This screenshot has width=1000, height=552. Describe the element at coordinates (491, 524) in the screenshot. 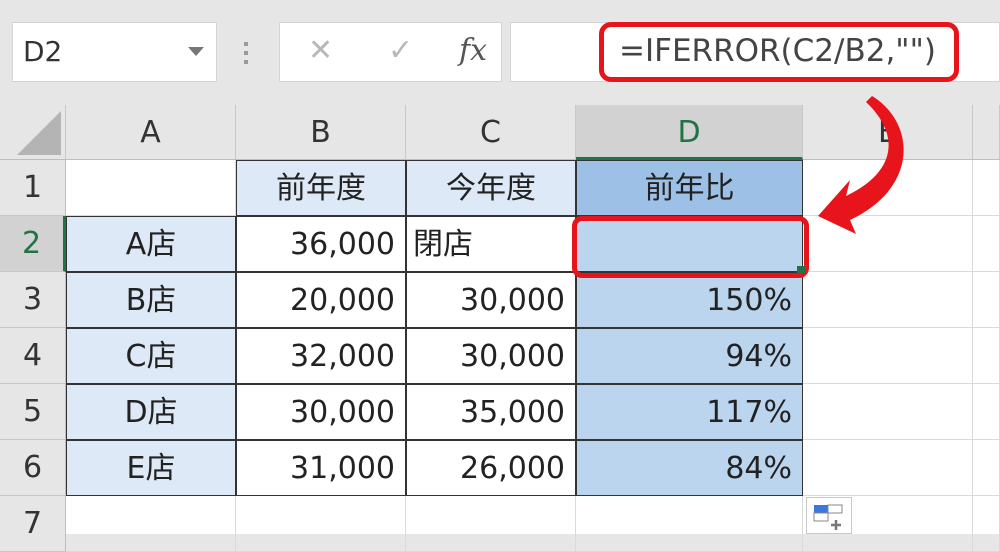

I see `cell-c7` at that location.